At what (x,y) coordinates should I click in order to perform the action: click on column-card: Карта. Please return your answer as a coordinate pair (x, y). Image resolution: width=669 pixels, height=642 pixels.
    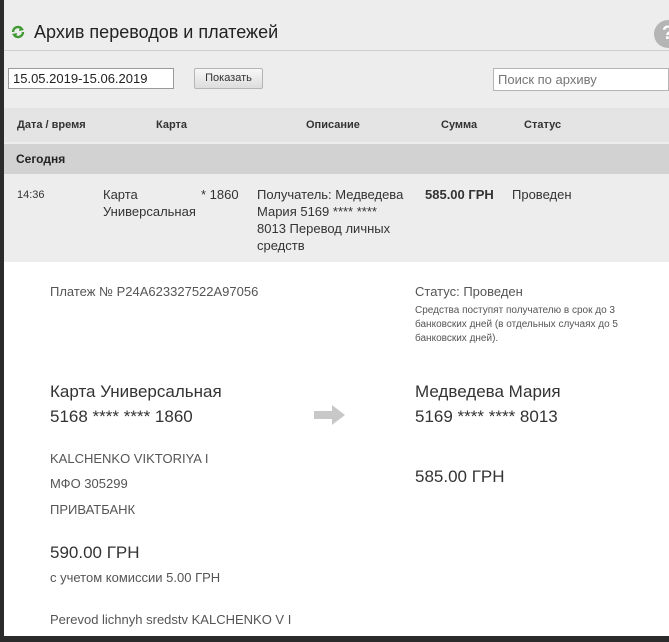
    Looking at the image, I should click on (172, 125).